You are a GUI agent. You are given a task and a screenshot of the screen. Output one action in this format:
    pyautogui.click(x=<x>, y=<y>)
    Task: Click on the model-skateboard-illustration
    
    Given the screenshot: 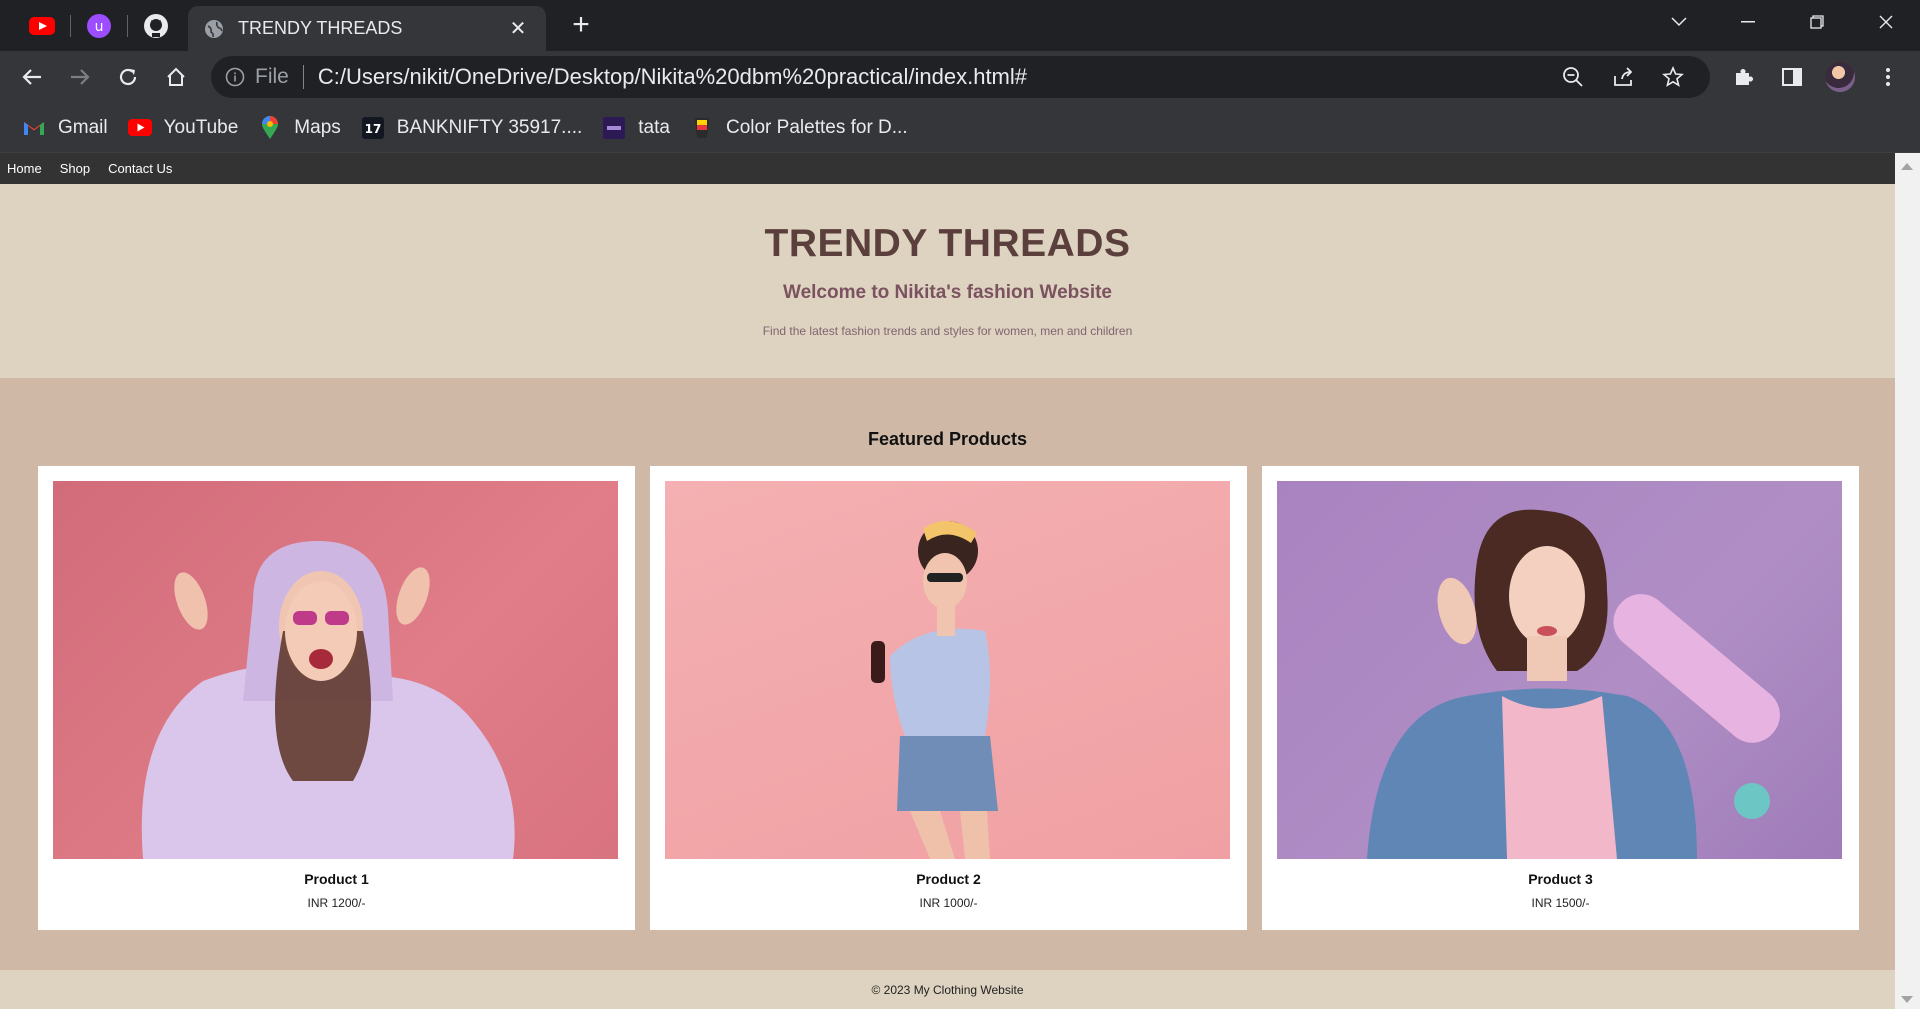 What is the action you would take?
    pyautogui.click(x=1573, y=684)
    